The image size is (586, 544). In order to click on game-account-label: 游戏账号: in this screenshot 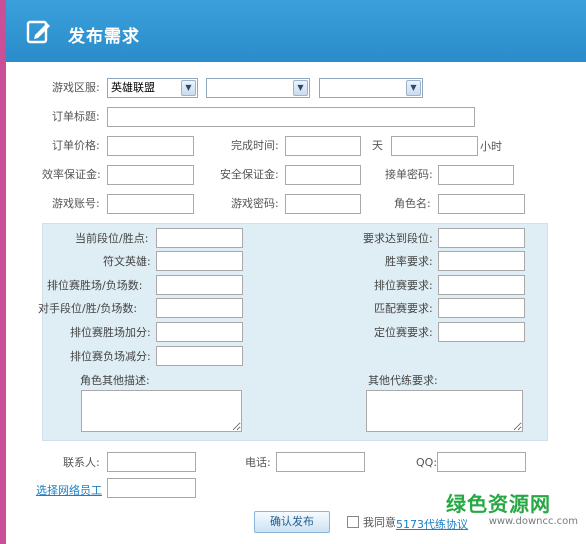, I will do `click(76, 203)`.